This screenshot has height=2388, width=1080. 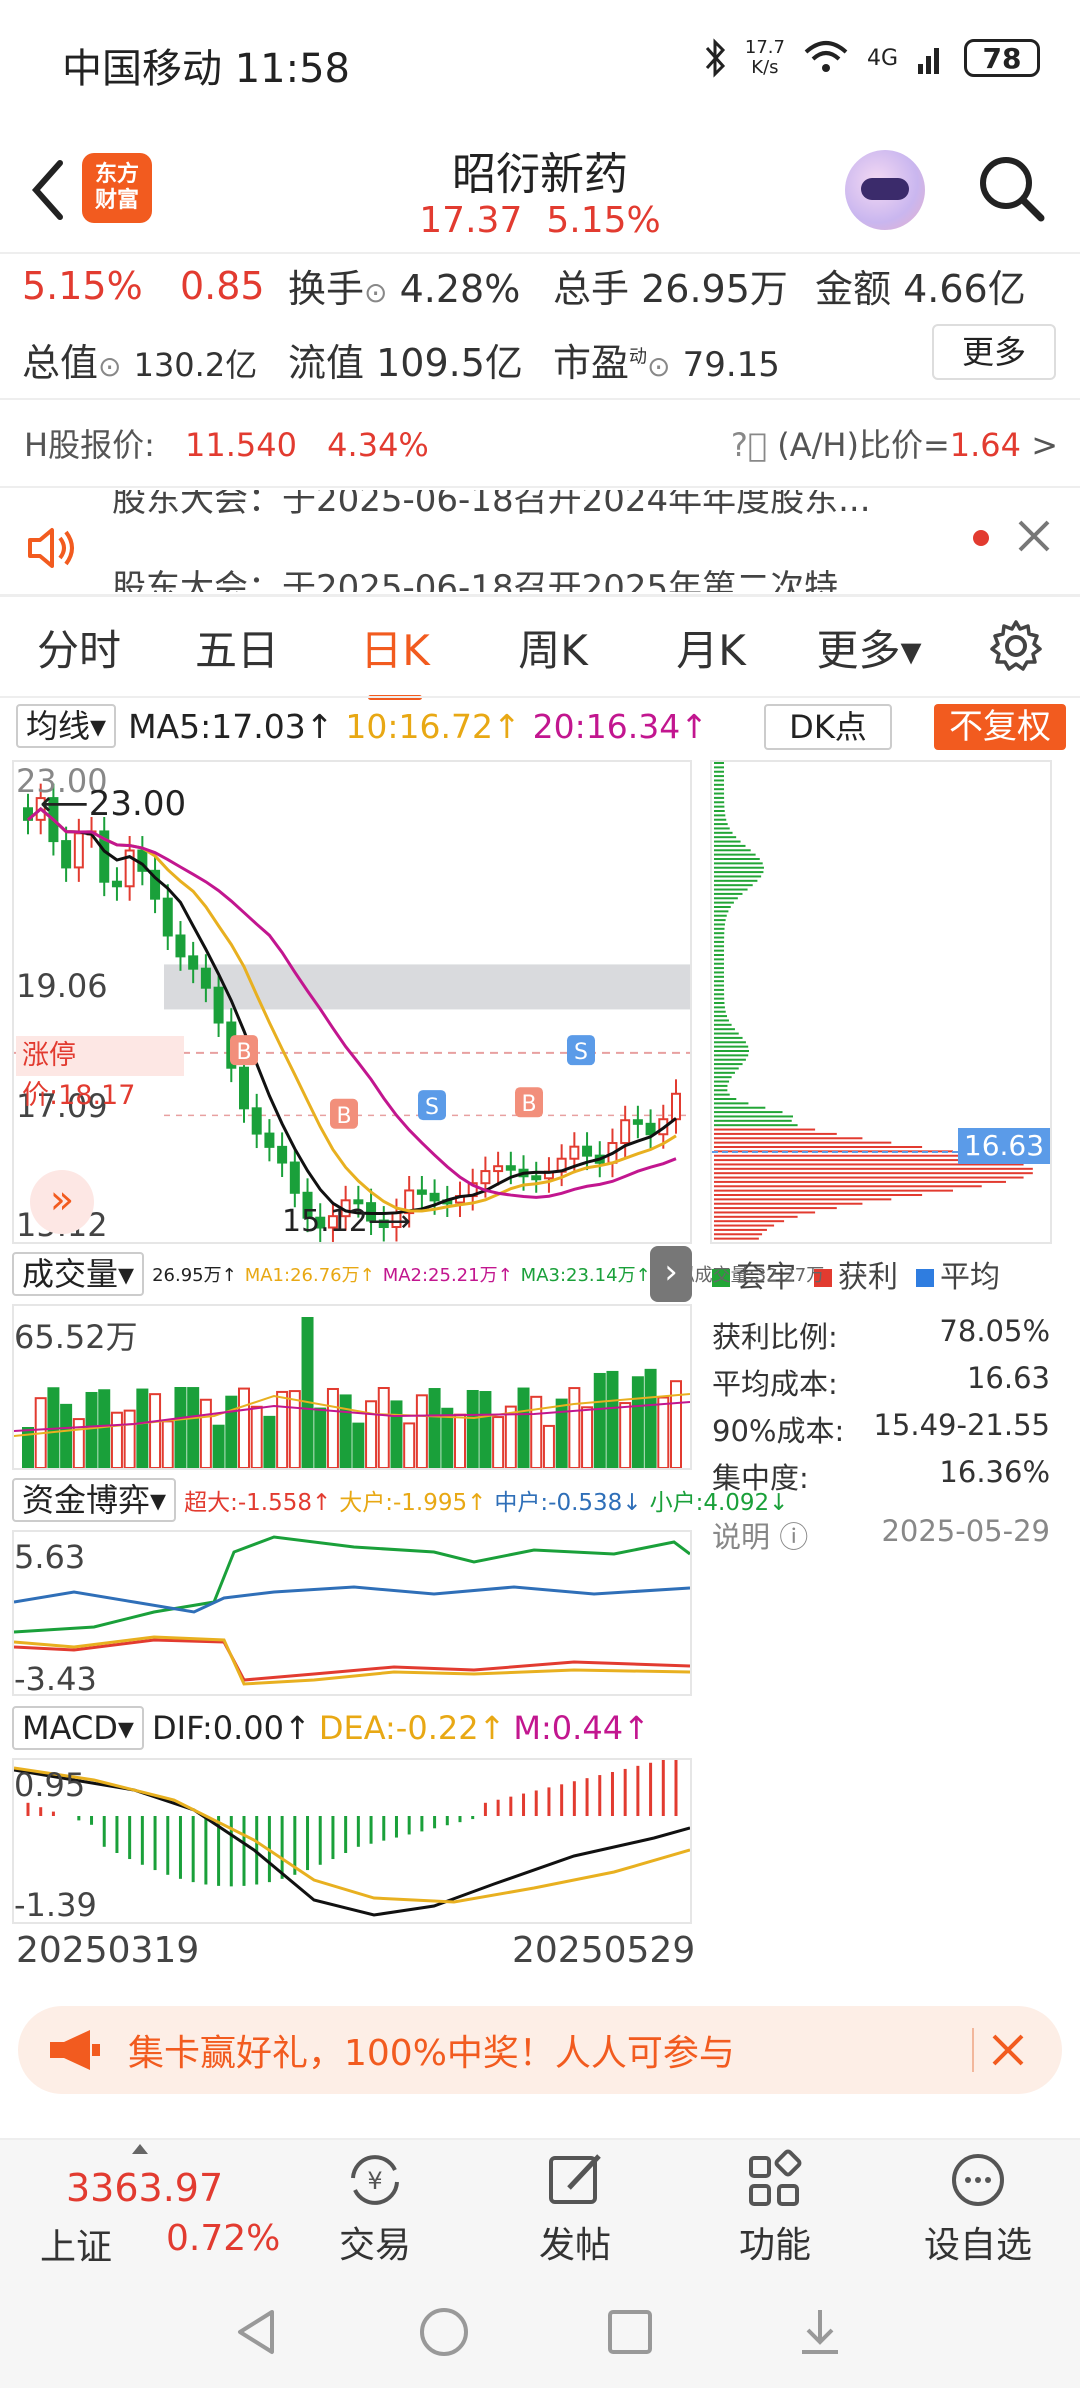 What do you see at coordinates (869, 647) in the screenshot?
I see `tab-more: 更多▾` at bounding box center [869, 647].